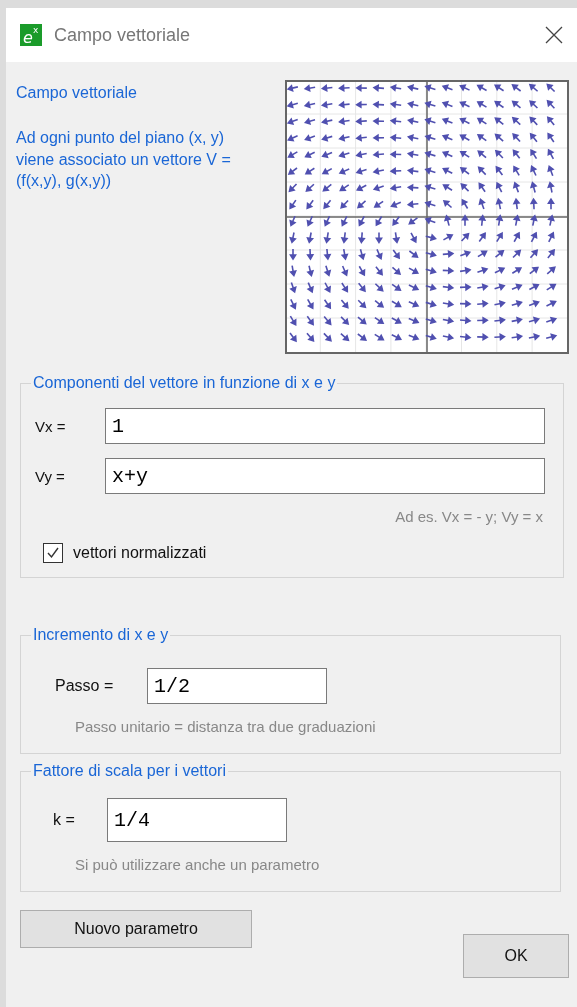  Describe the element at coordinates (140, 553) in the screenshot. I see `checkbox-label: vettori normalizzati` at that location.